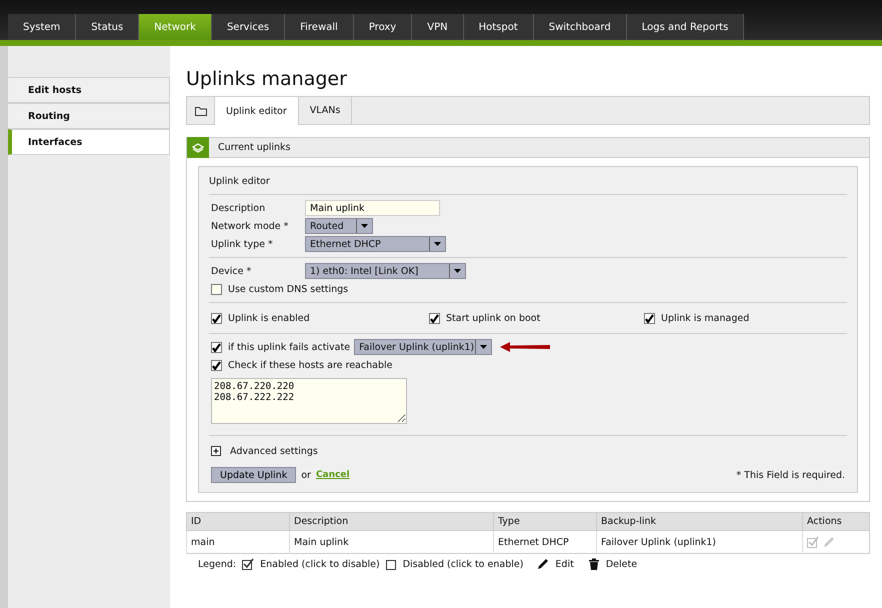 The image size is (882, 608). What do you see at coordinates (89, 116) in the screenshot?
I see `sidebar-item: Routing` at bounding box center [89, 116].